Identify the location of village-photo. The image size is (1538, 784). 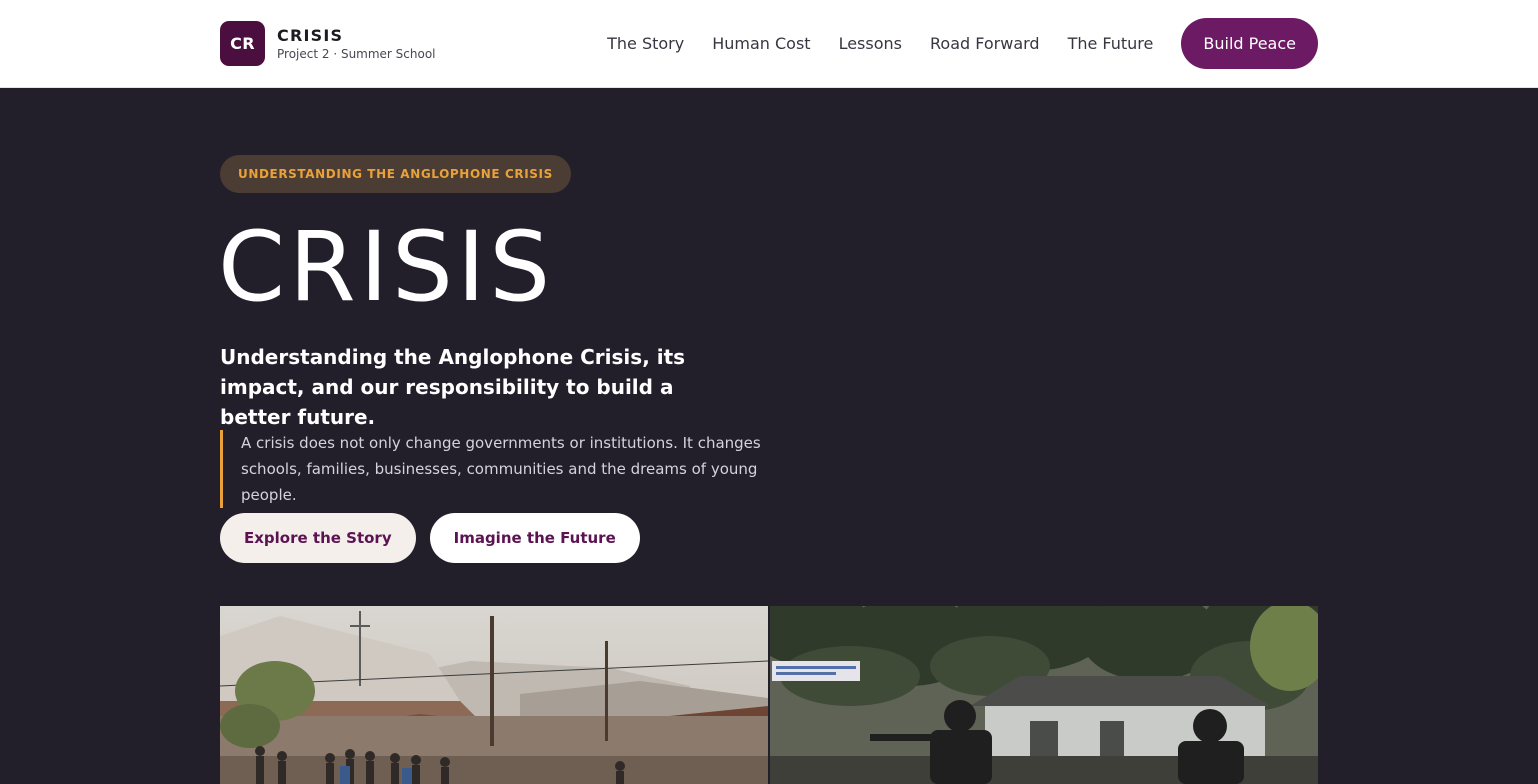
(494, 695).